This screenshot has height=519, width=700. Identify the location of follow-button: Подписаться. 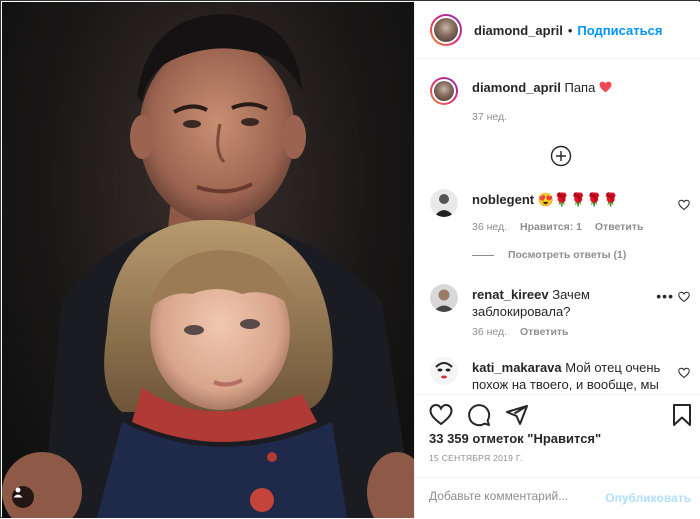
(619, 30).